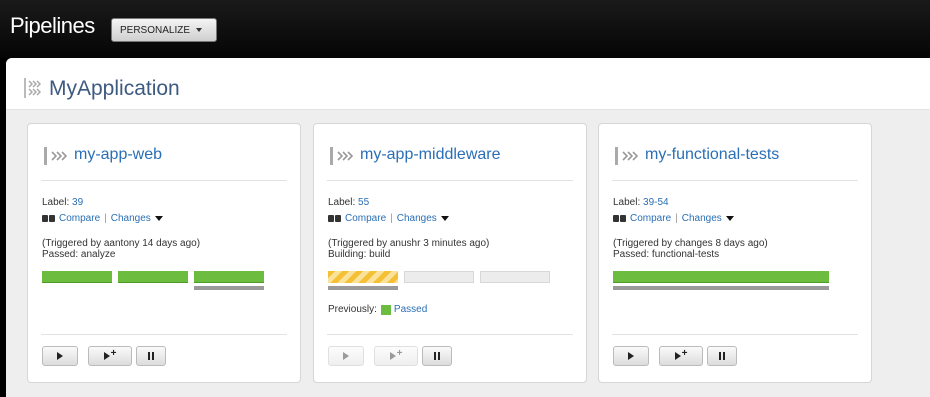 This screenshot has width=930, height=397. What do you see at coordinates (465, 29) in the screenshot?
I see `top-bar: Pipelines PERSONALIZE` at bounding box center [465, 29].